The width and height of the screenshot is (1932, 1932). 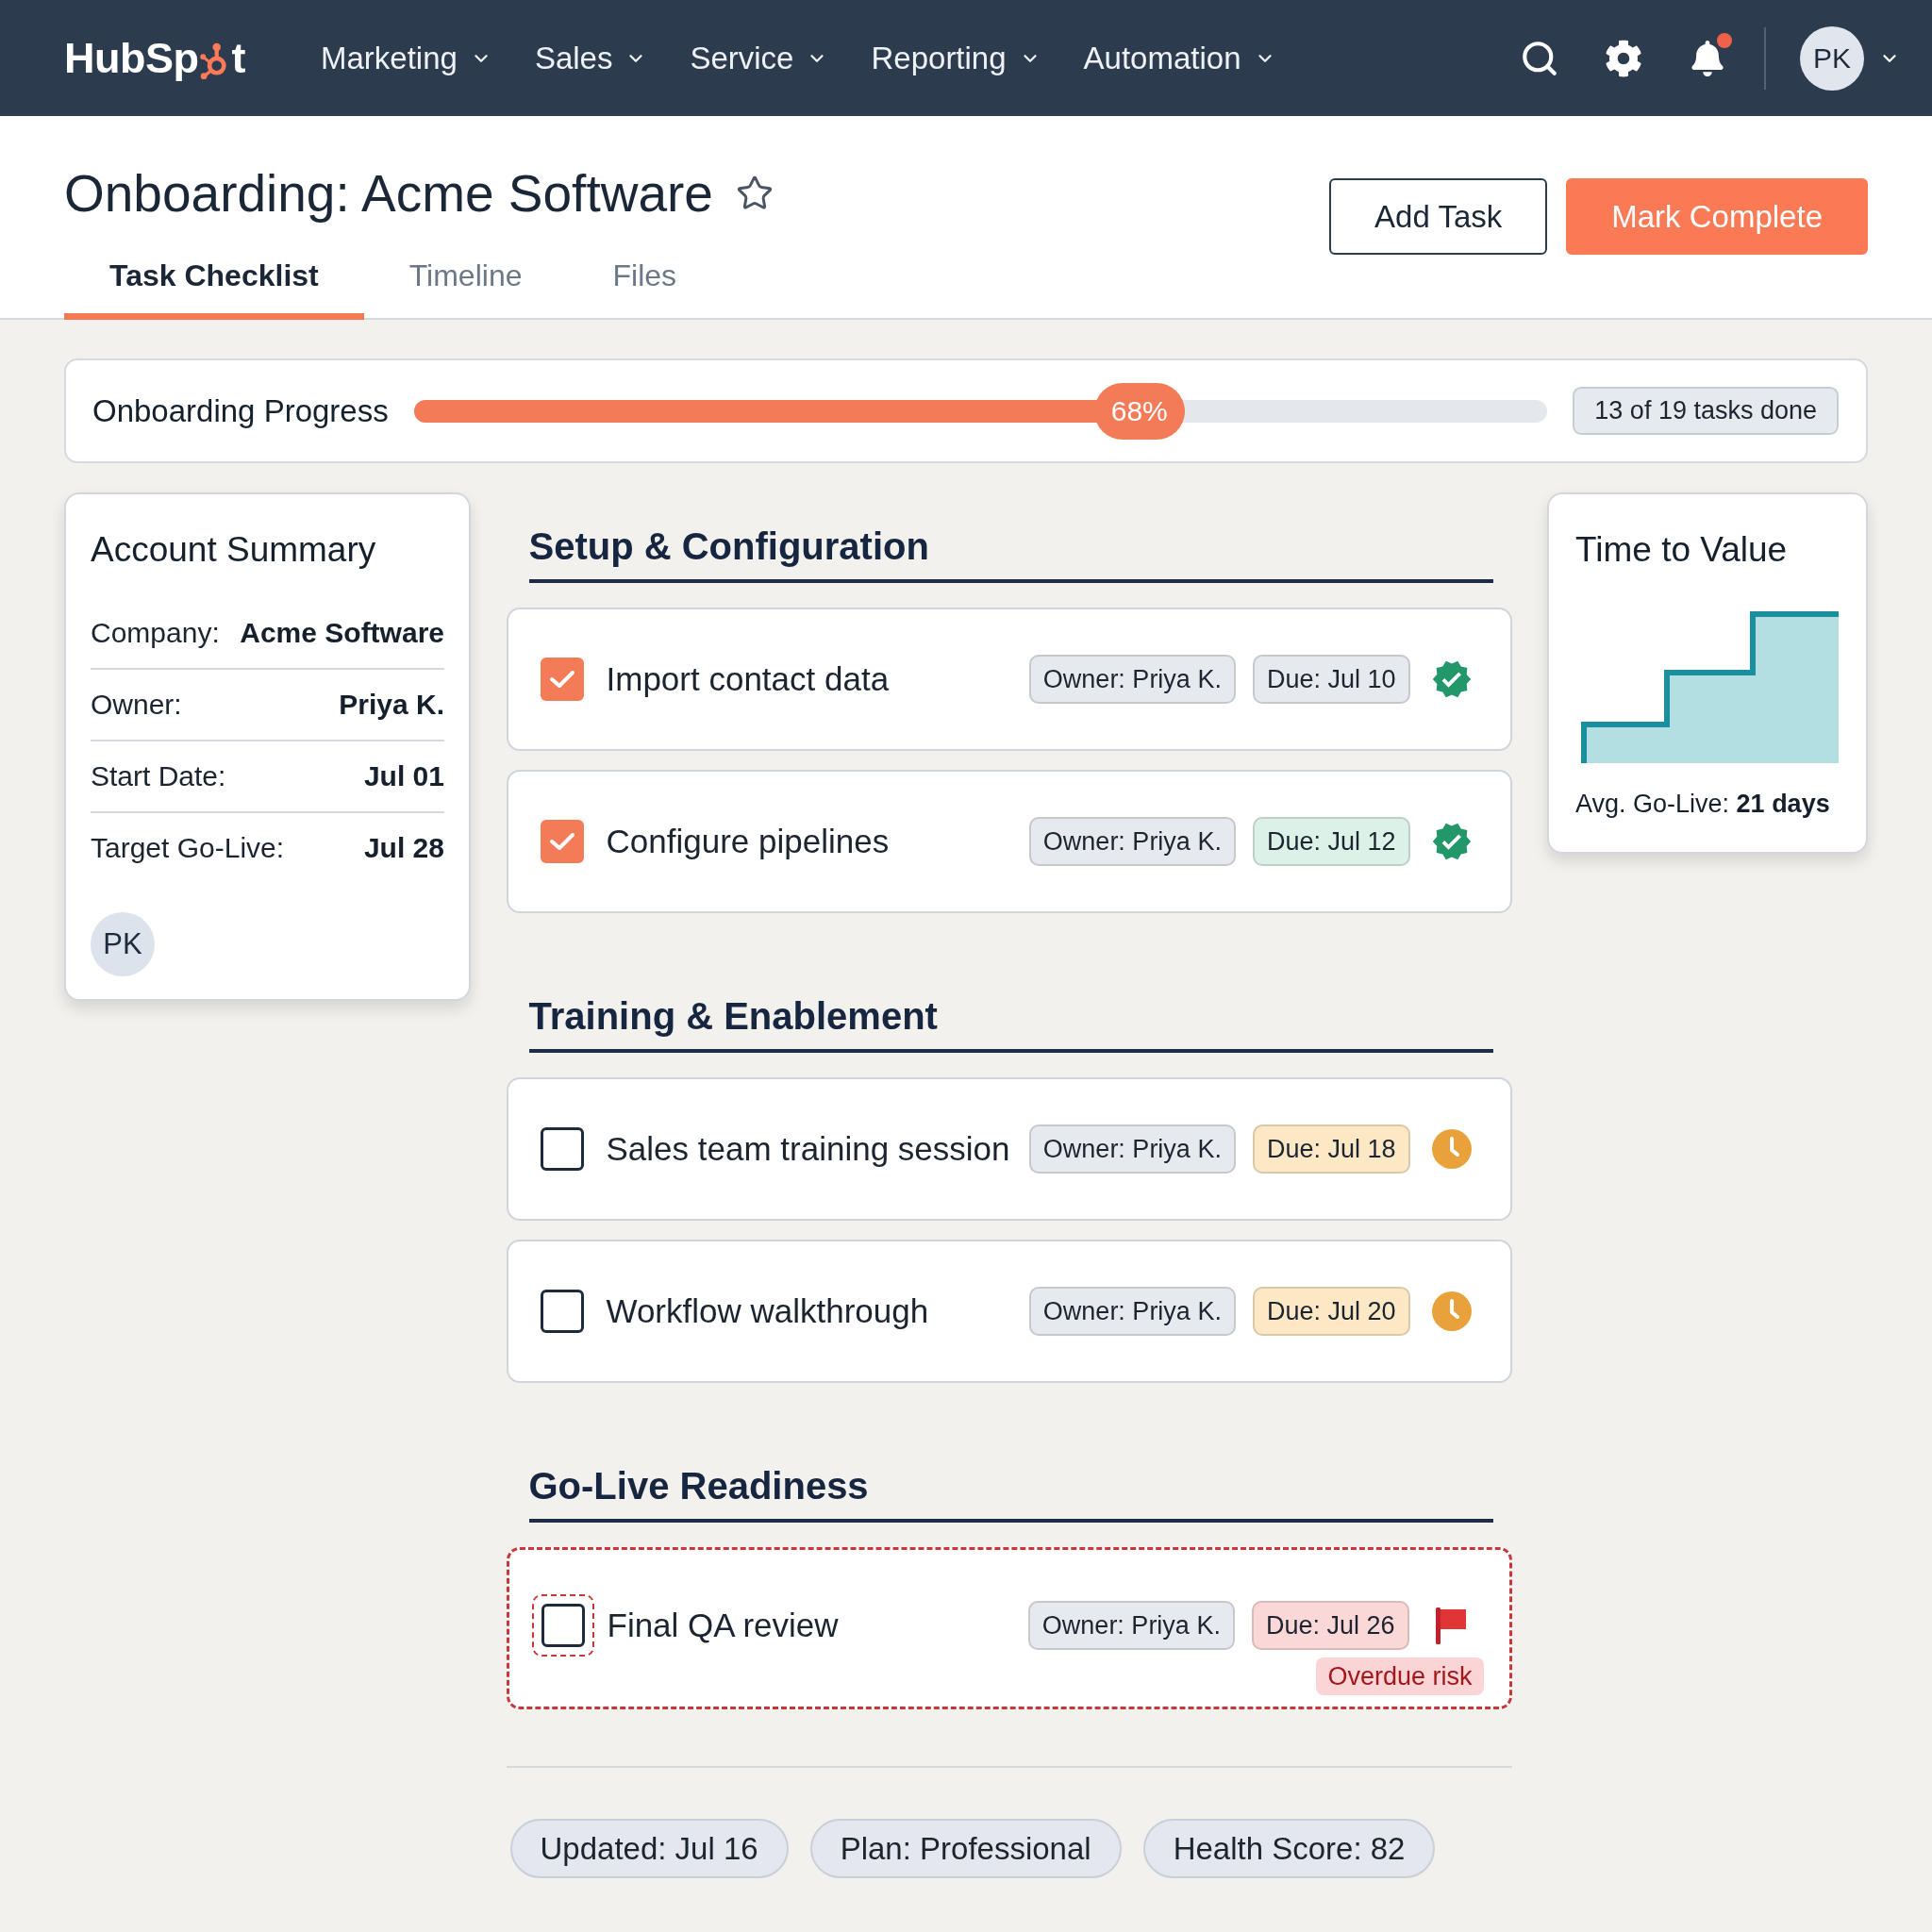 I want to click on field-value: Jul 28, so click(x=404, y=848).